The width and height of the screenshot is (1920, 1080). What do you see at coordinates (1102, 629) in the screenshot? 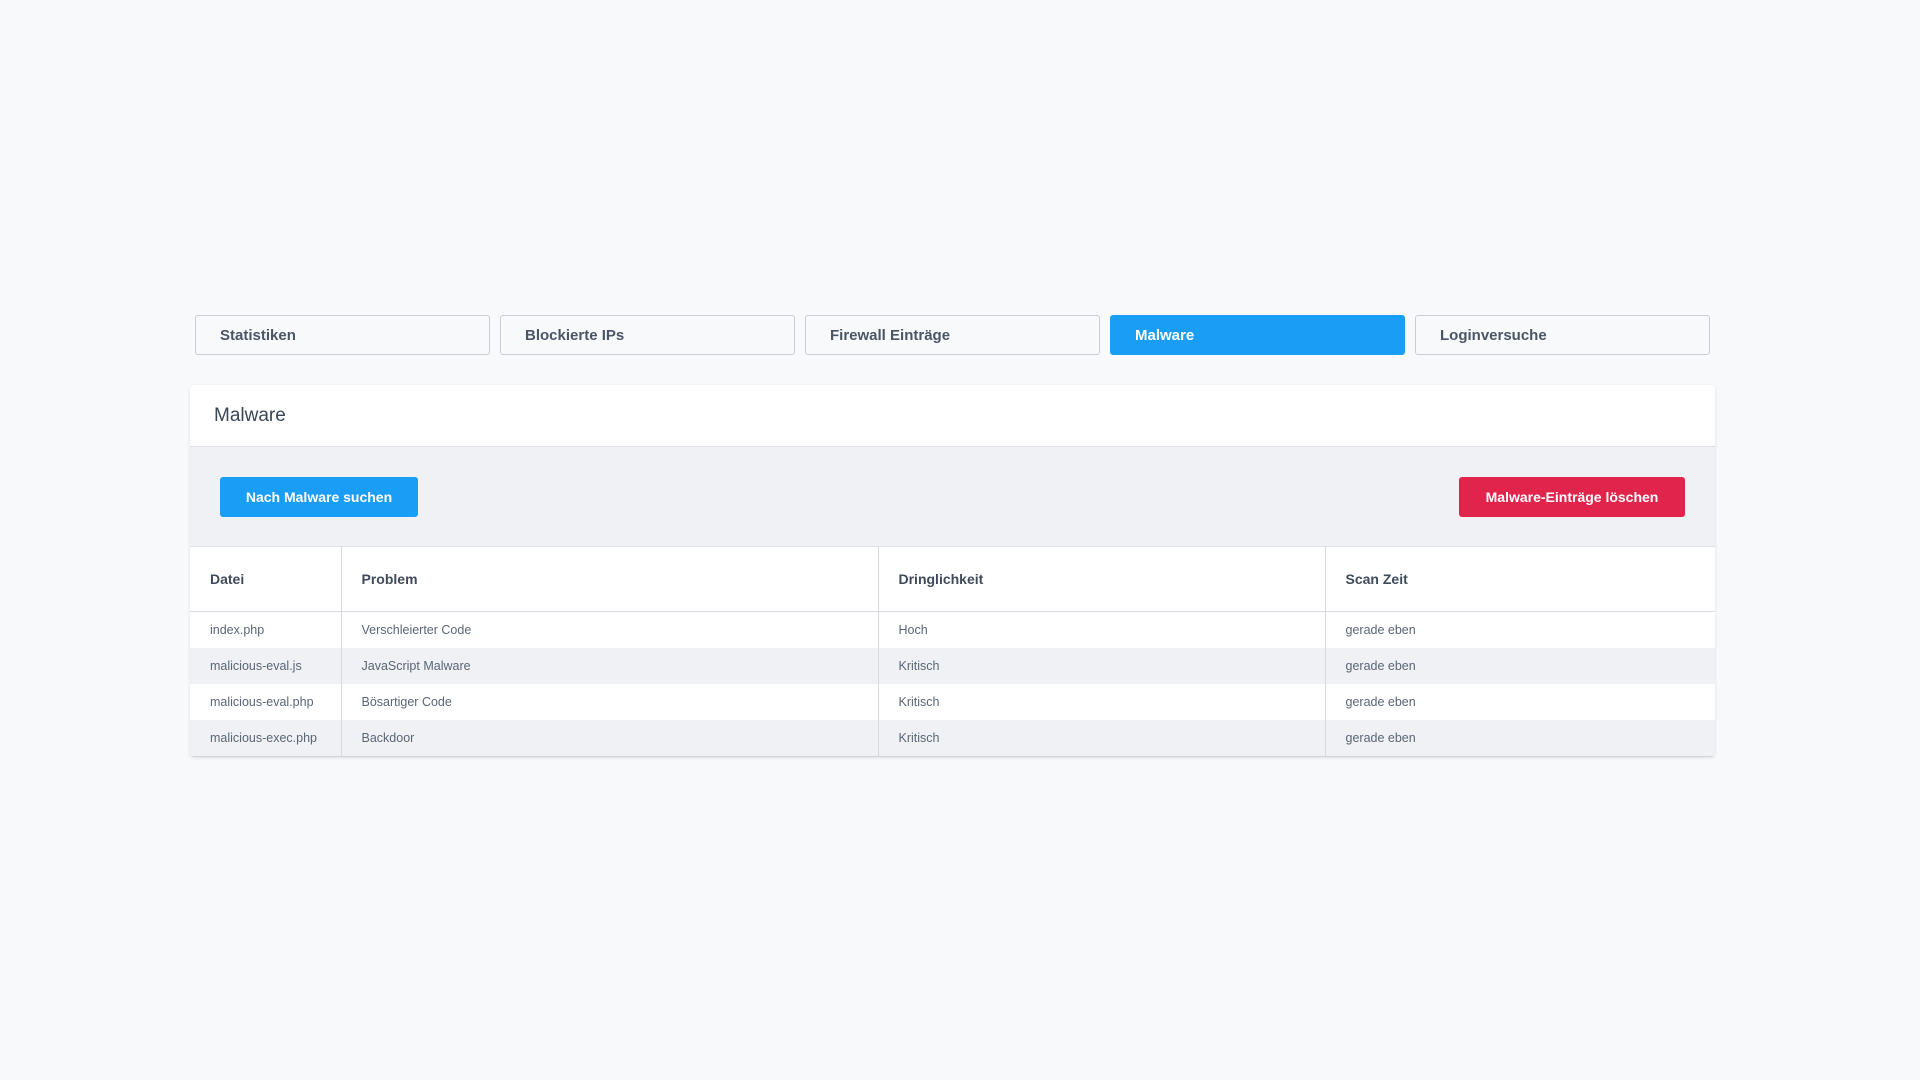
I see `cell-severity: Hoch` at bounding box center [1102, 629].